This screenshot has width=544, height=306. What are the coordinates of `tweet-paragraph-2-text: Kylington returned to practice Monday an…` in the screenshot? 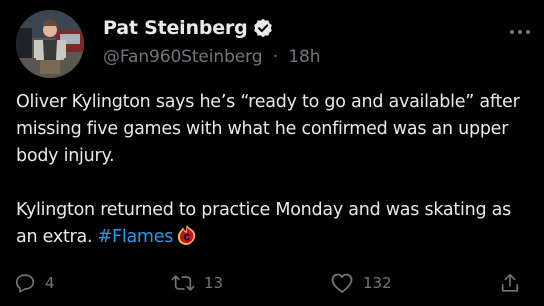 It's located at (263, 223).